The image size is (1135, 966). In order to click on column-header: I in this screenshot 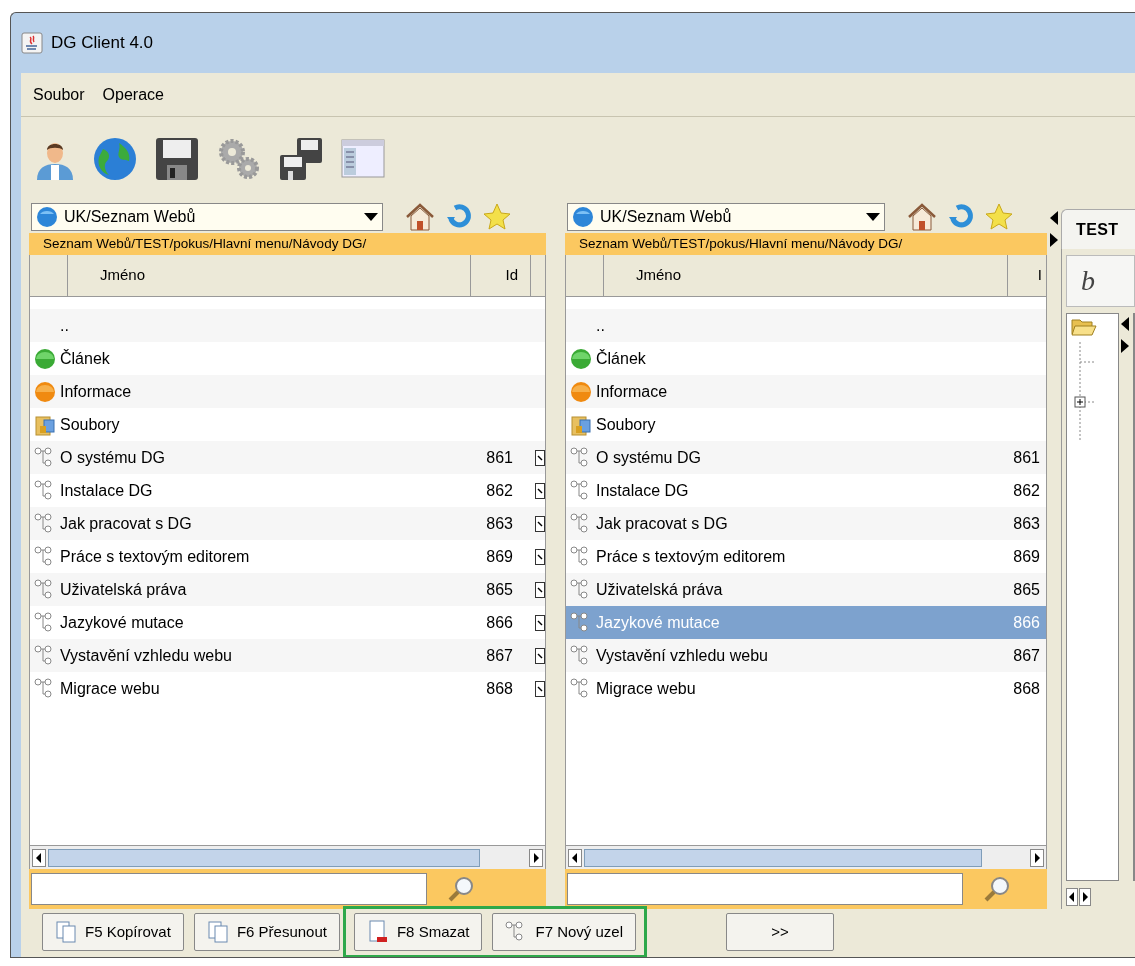, I will do `click(1027, 275)`.